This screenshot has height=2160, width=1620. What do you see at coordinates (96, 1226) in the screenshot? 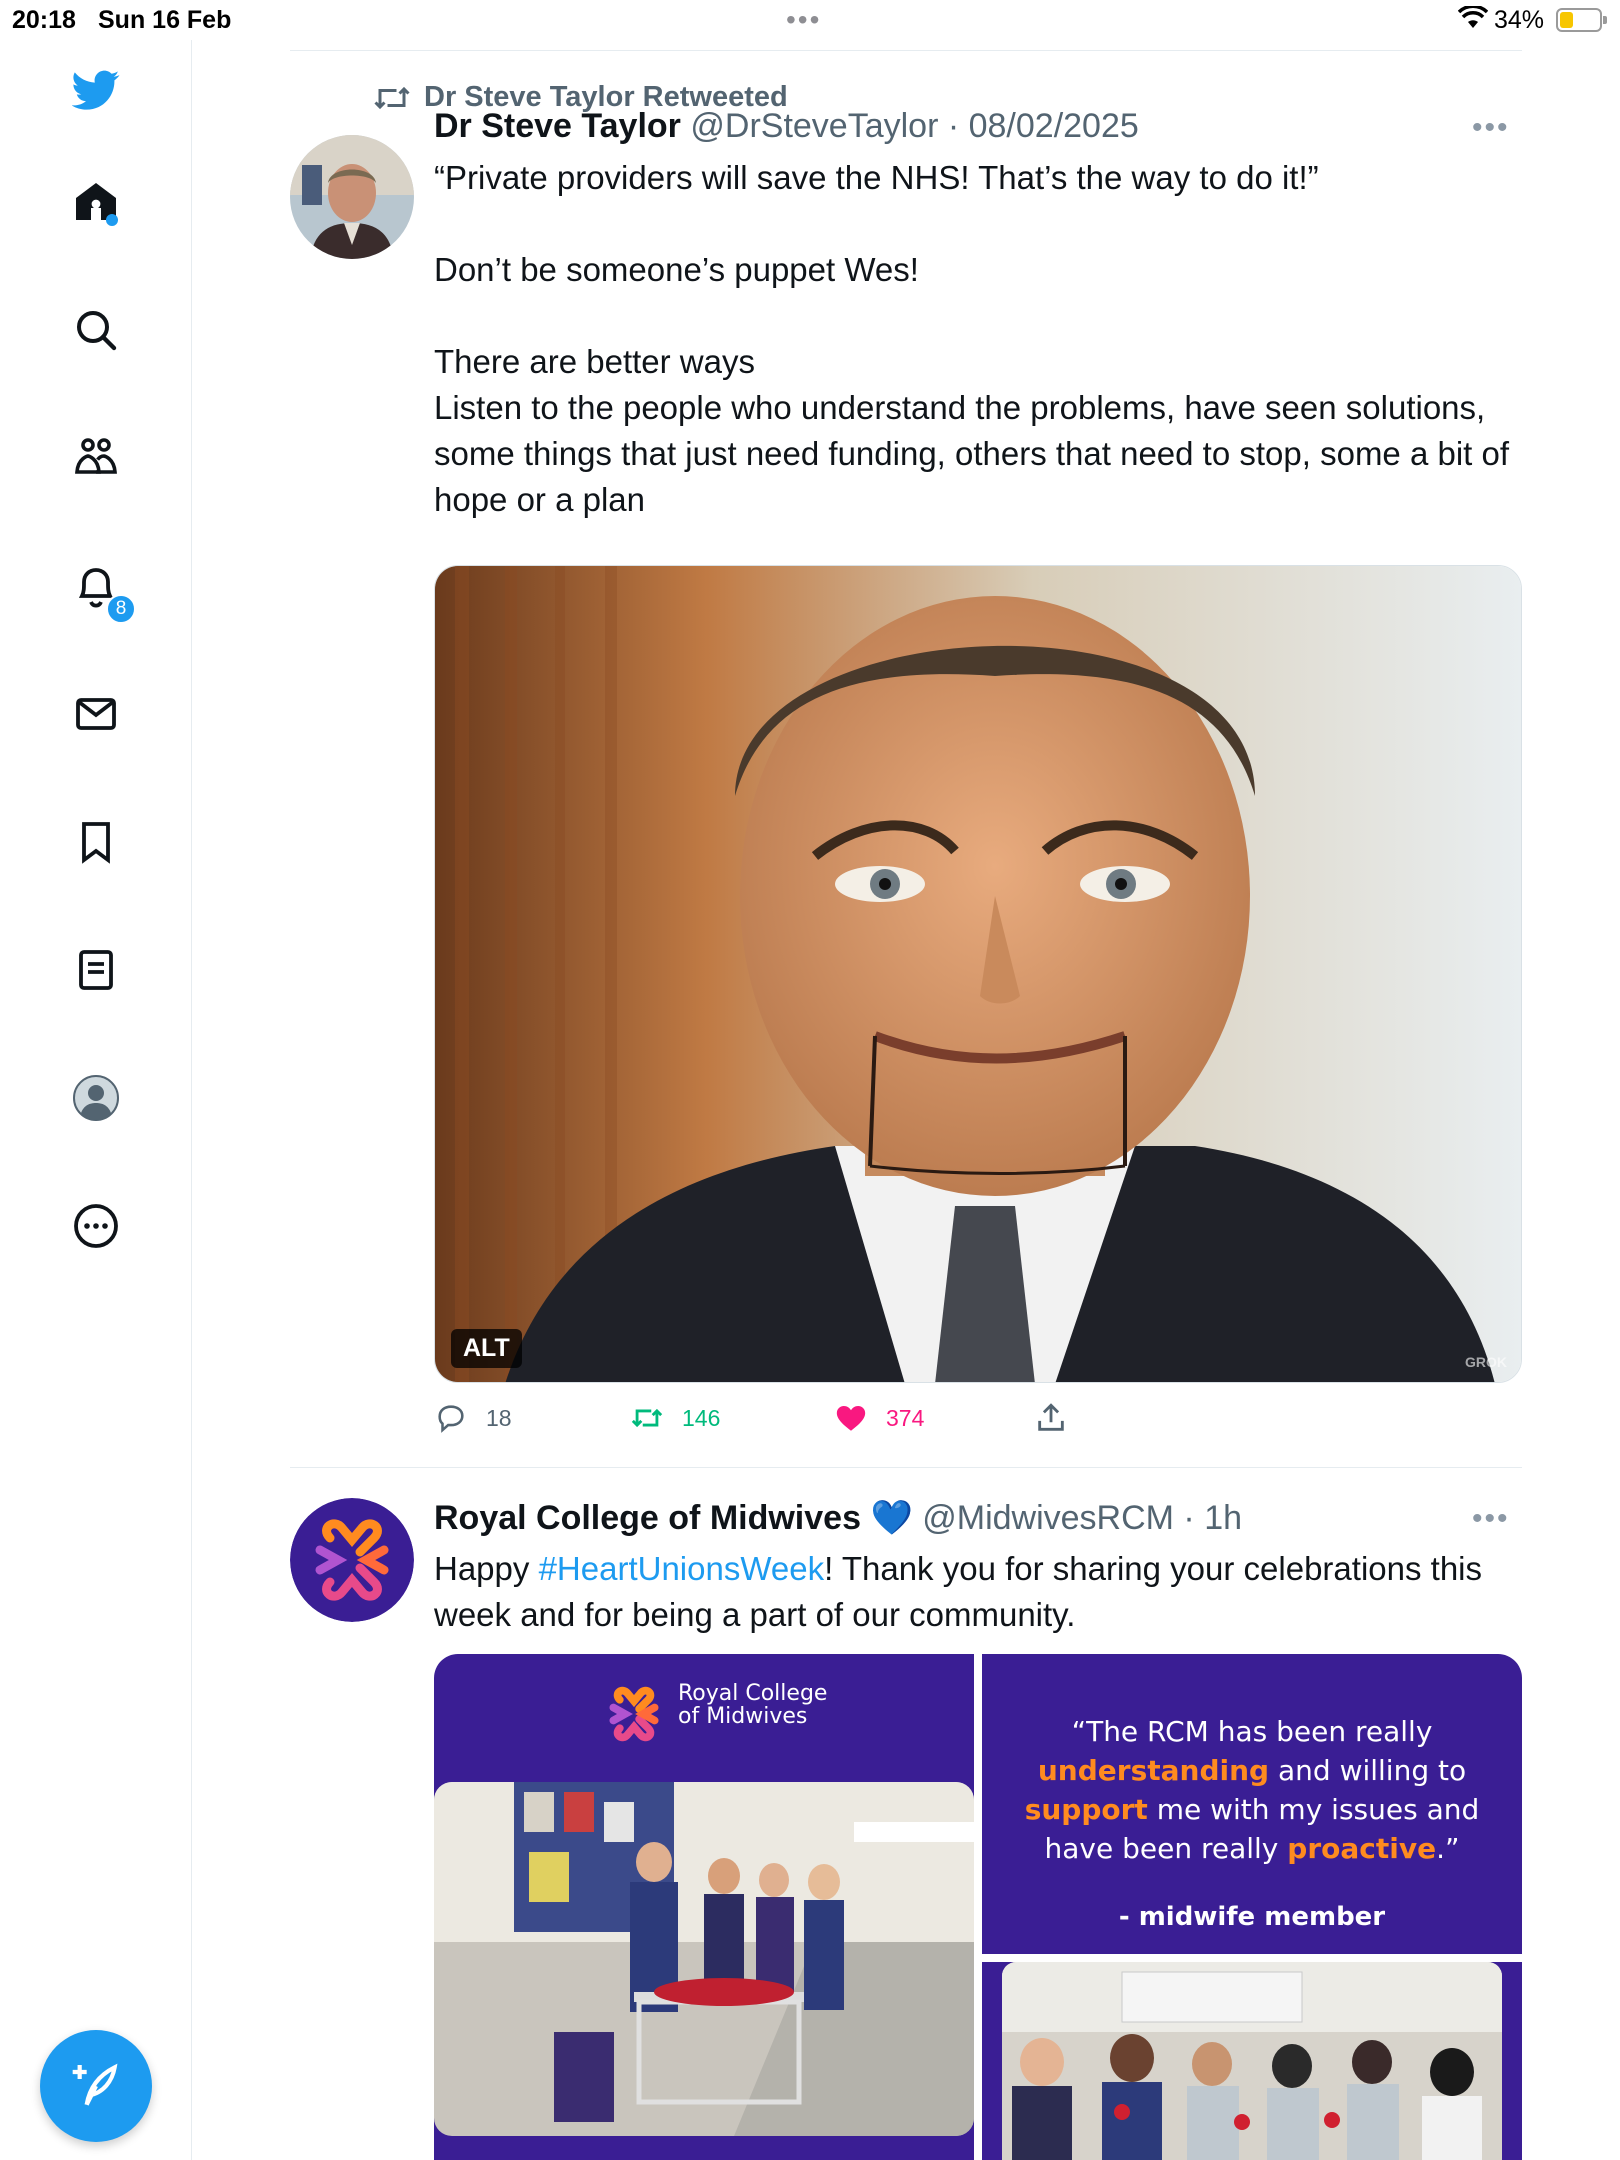
I see `more-circle-icon` at bounding box center [96, 1226].